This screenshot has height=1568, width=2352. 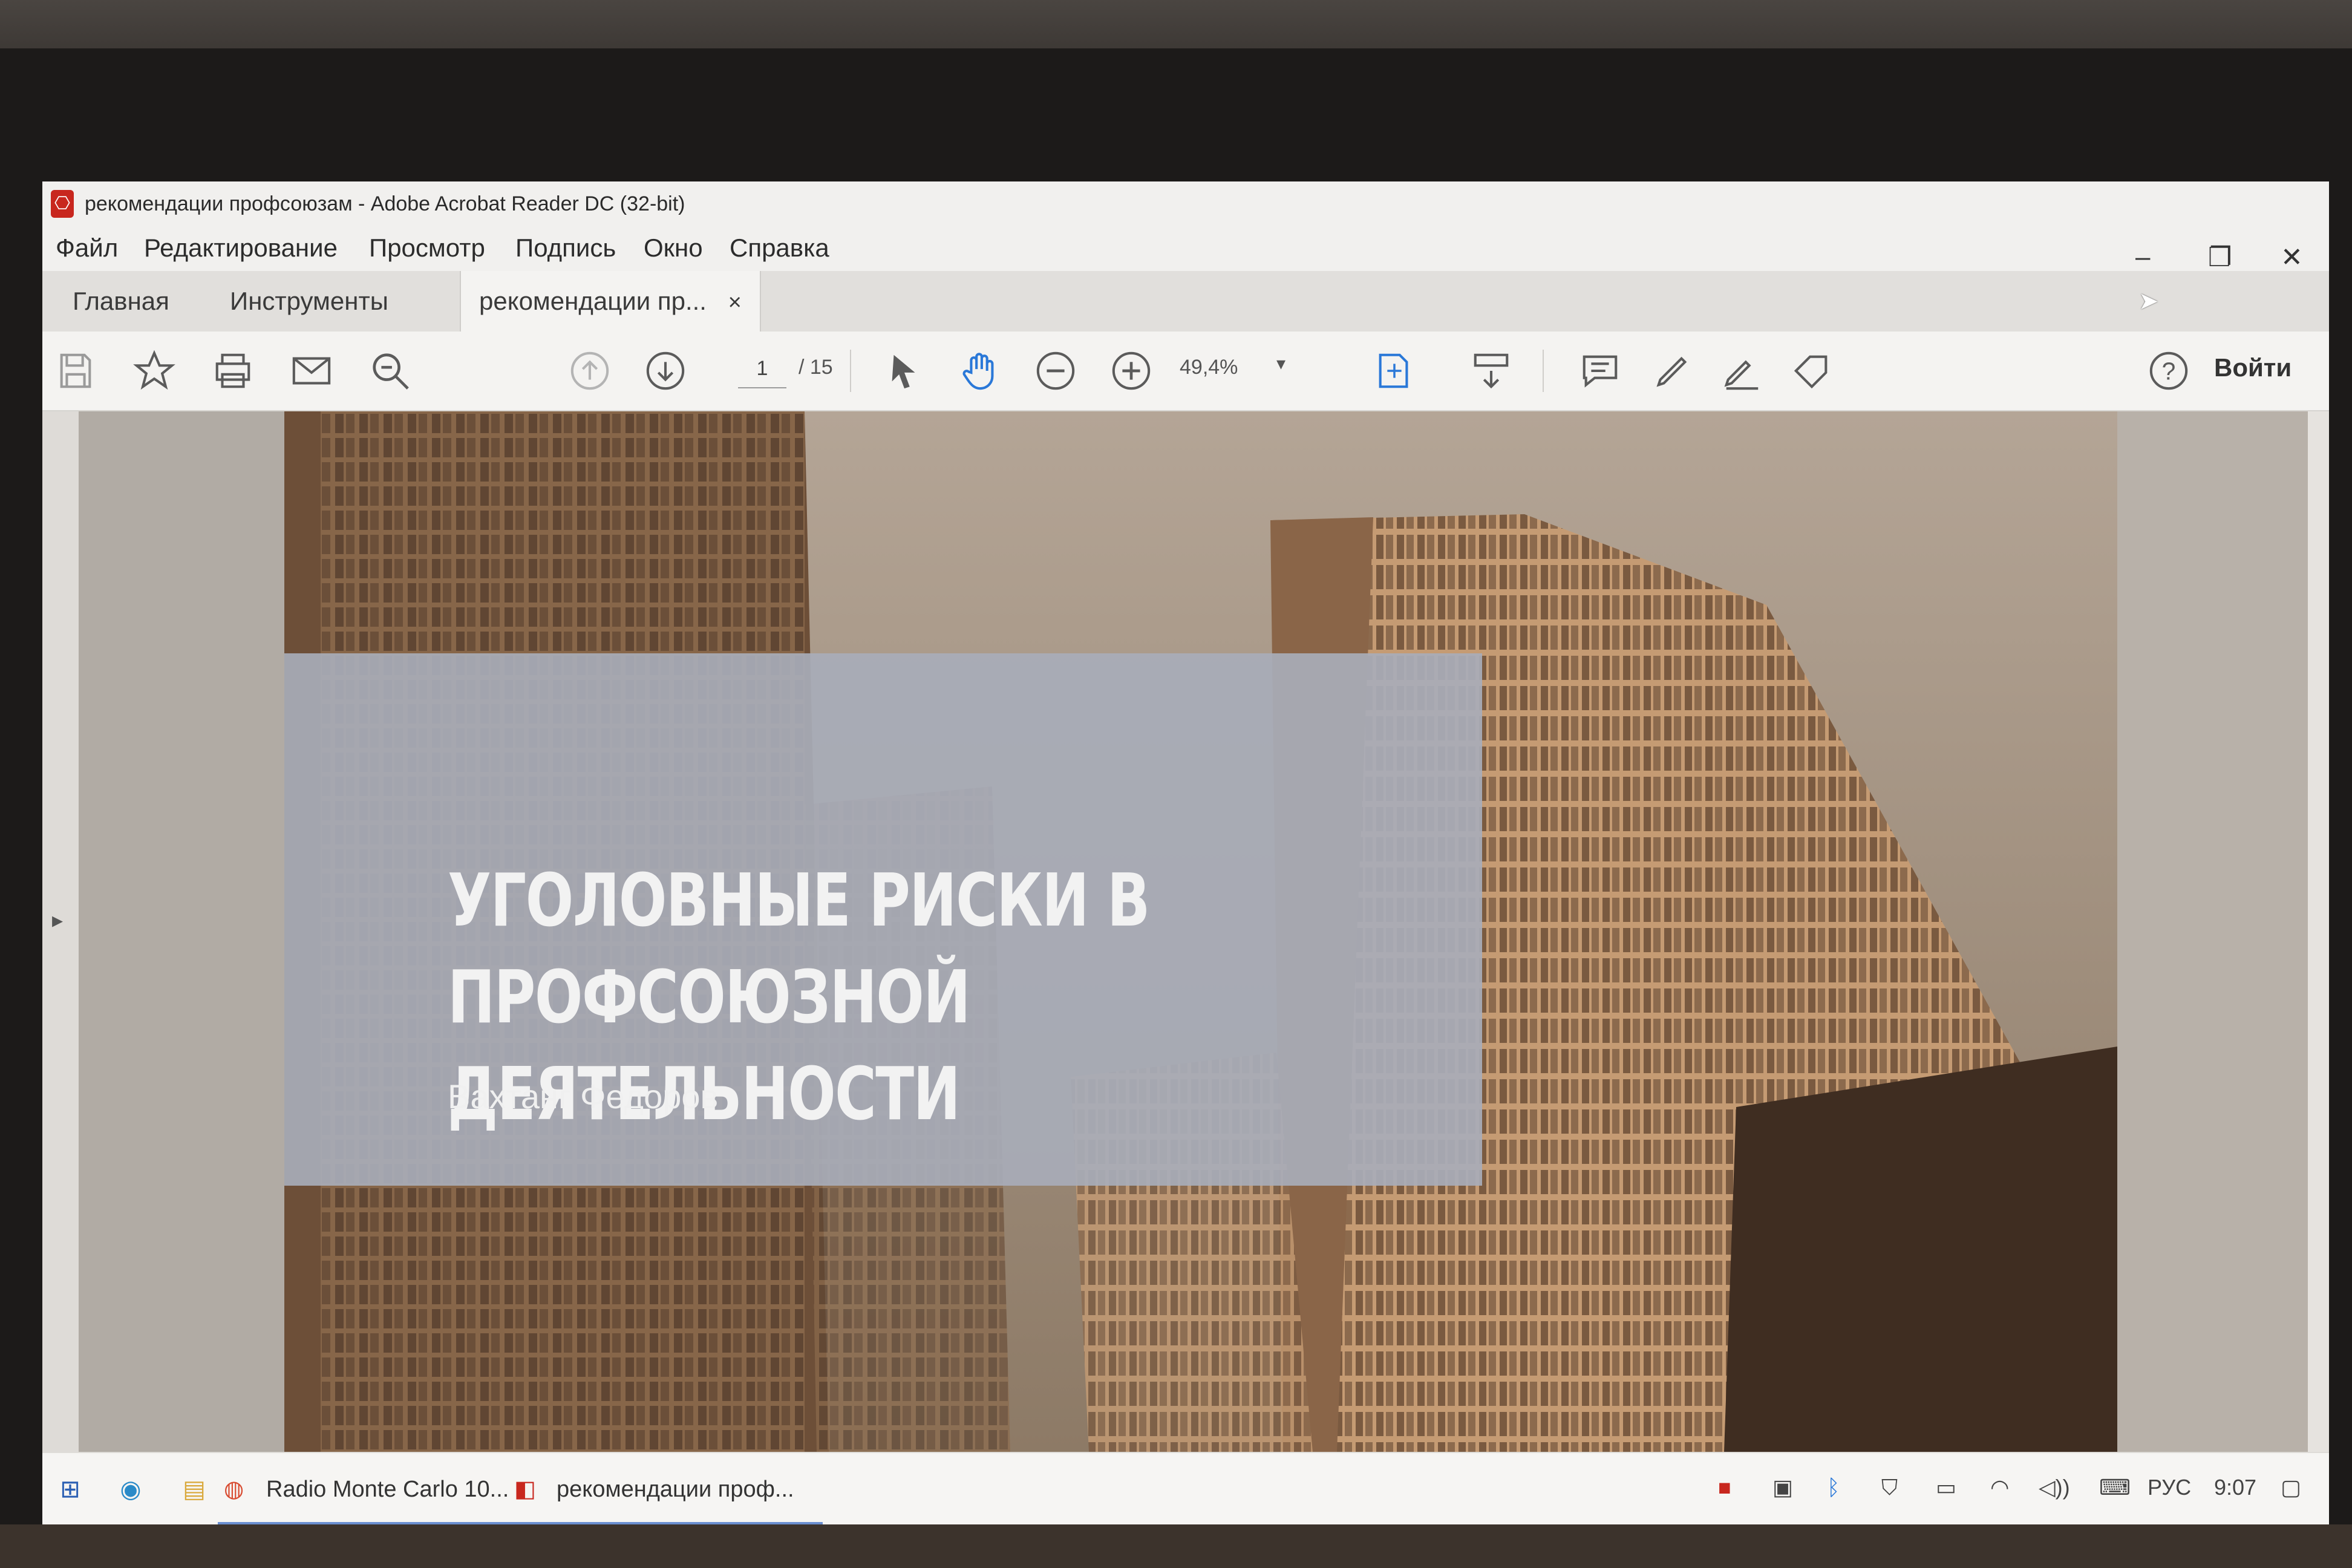 I want to click on windows-start-icon: ⊞, so click(x=70, y=1490).